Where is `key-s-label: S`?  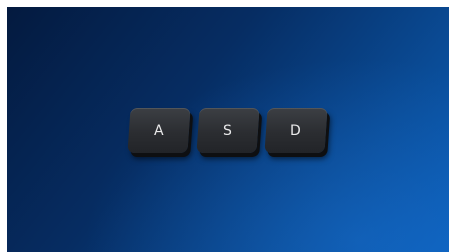
key-s-label: S is located at coordinates (228, 130).